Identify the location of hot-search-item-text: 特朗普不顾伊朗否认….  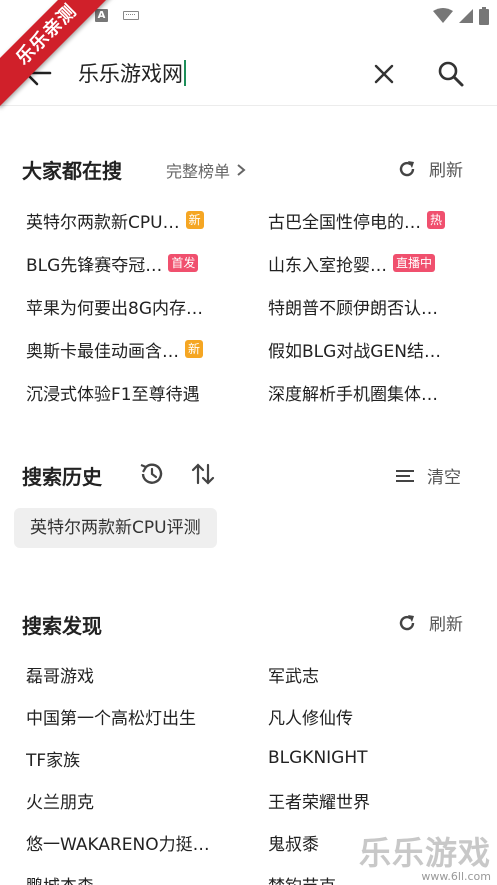
(353, 308).